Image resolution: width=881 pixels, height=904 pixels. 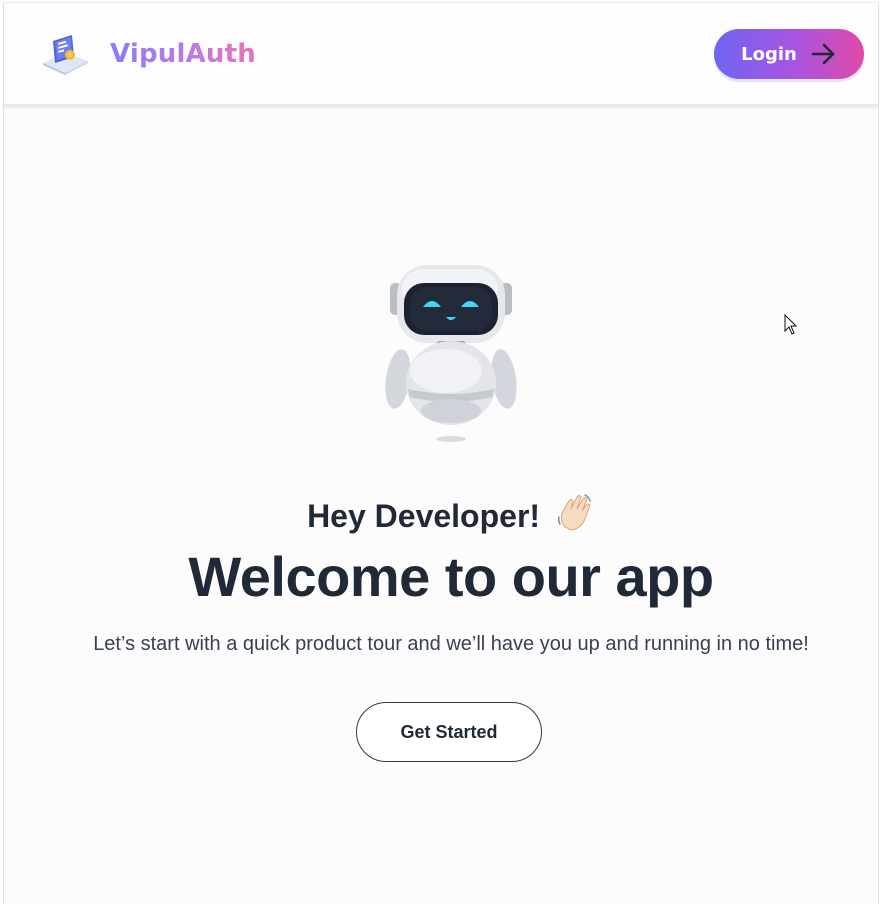 I want to click on get-started-button: Get Started, so click(x=449, y=732).